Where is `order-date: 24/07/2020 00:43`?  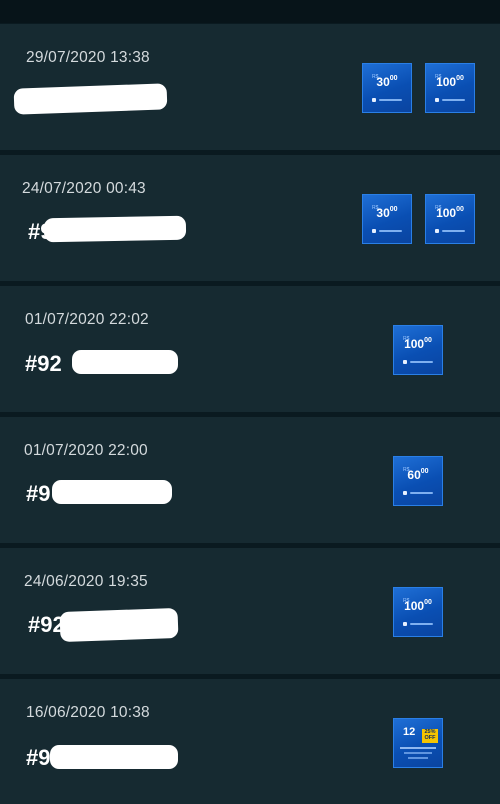 order-date: 24/07/2020 00:43 is located at coordinates (84, 188).